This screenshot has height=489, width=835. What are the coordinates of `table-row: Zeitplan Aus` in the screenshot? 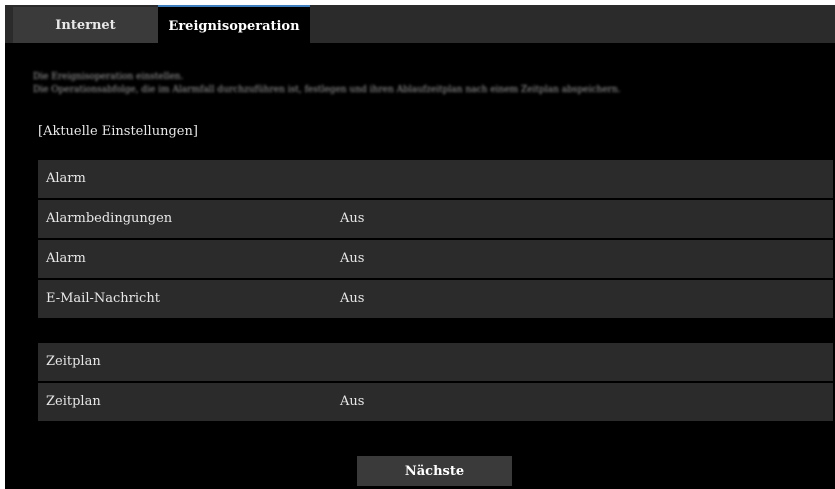 It's located at (435, 402).